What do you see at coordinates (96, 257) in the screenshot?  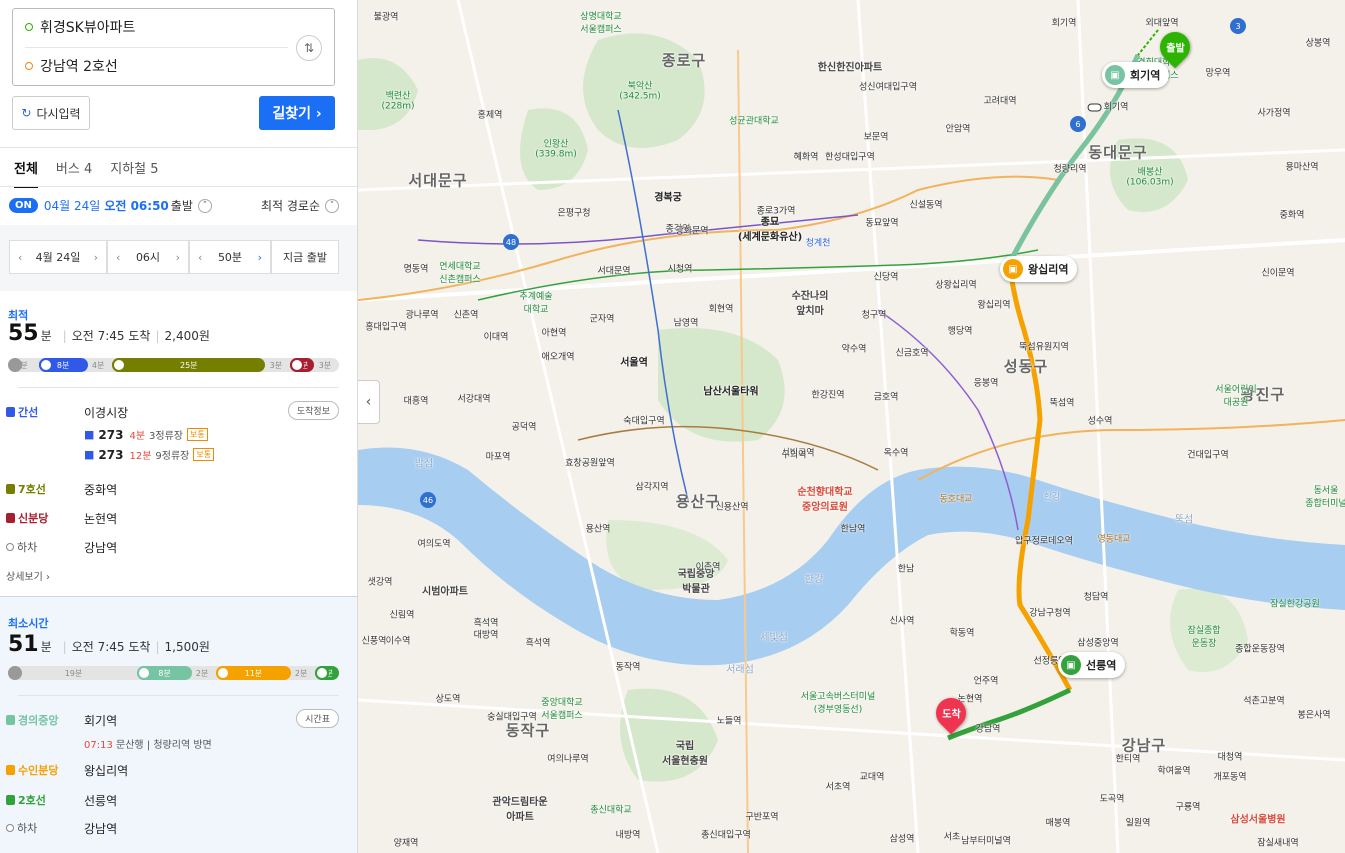 I see `next-date-icon: ›` at bounding box center [96, 257].